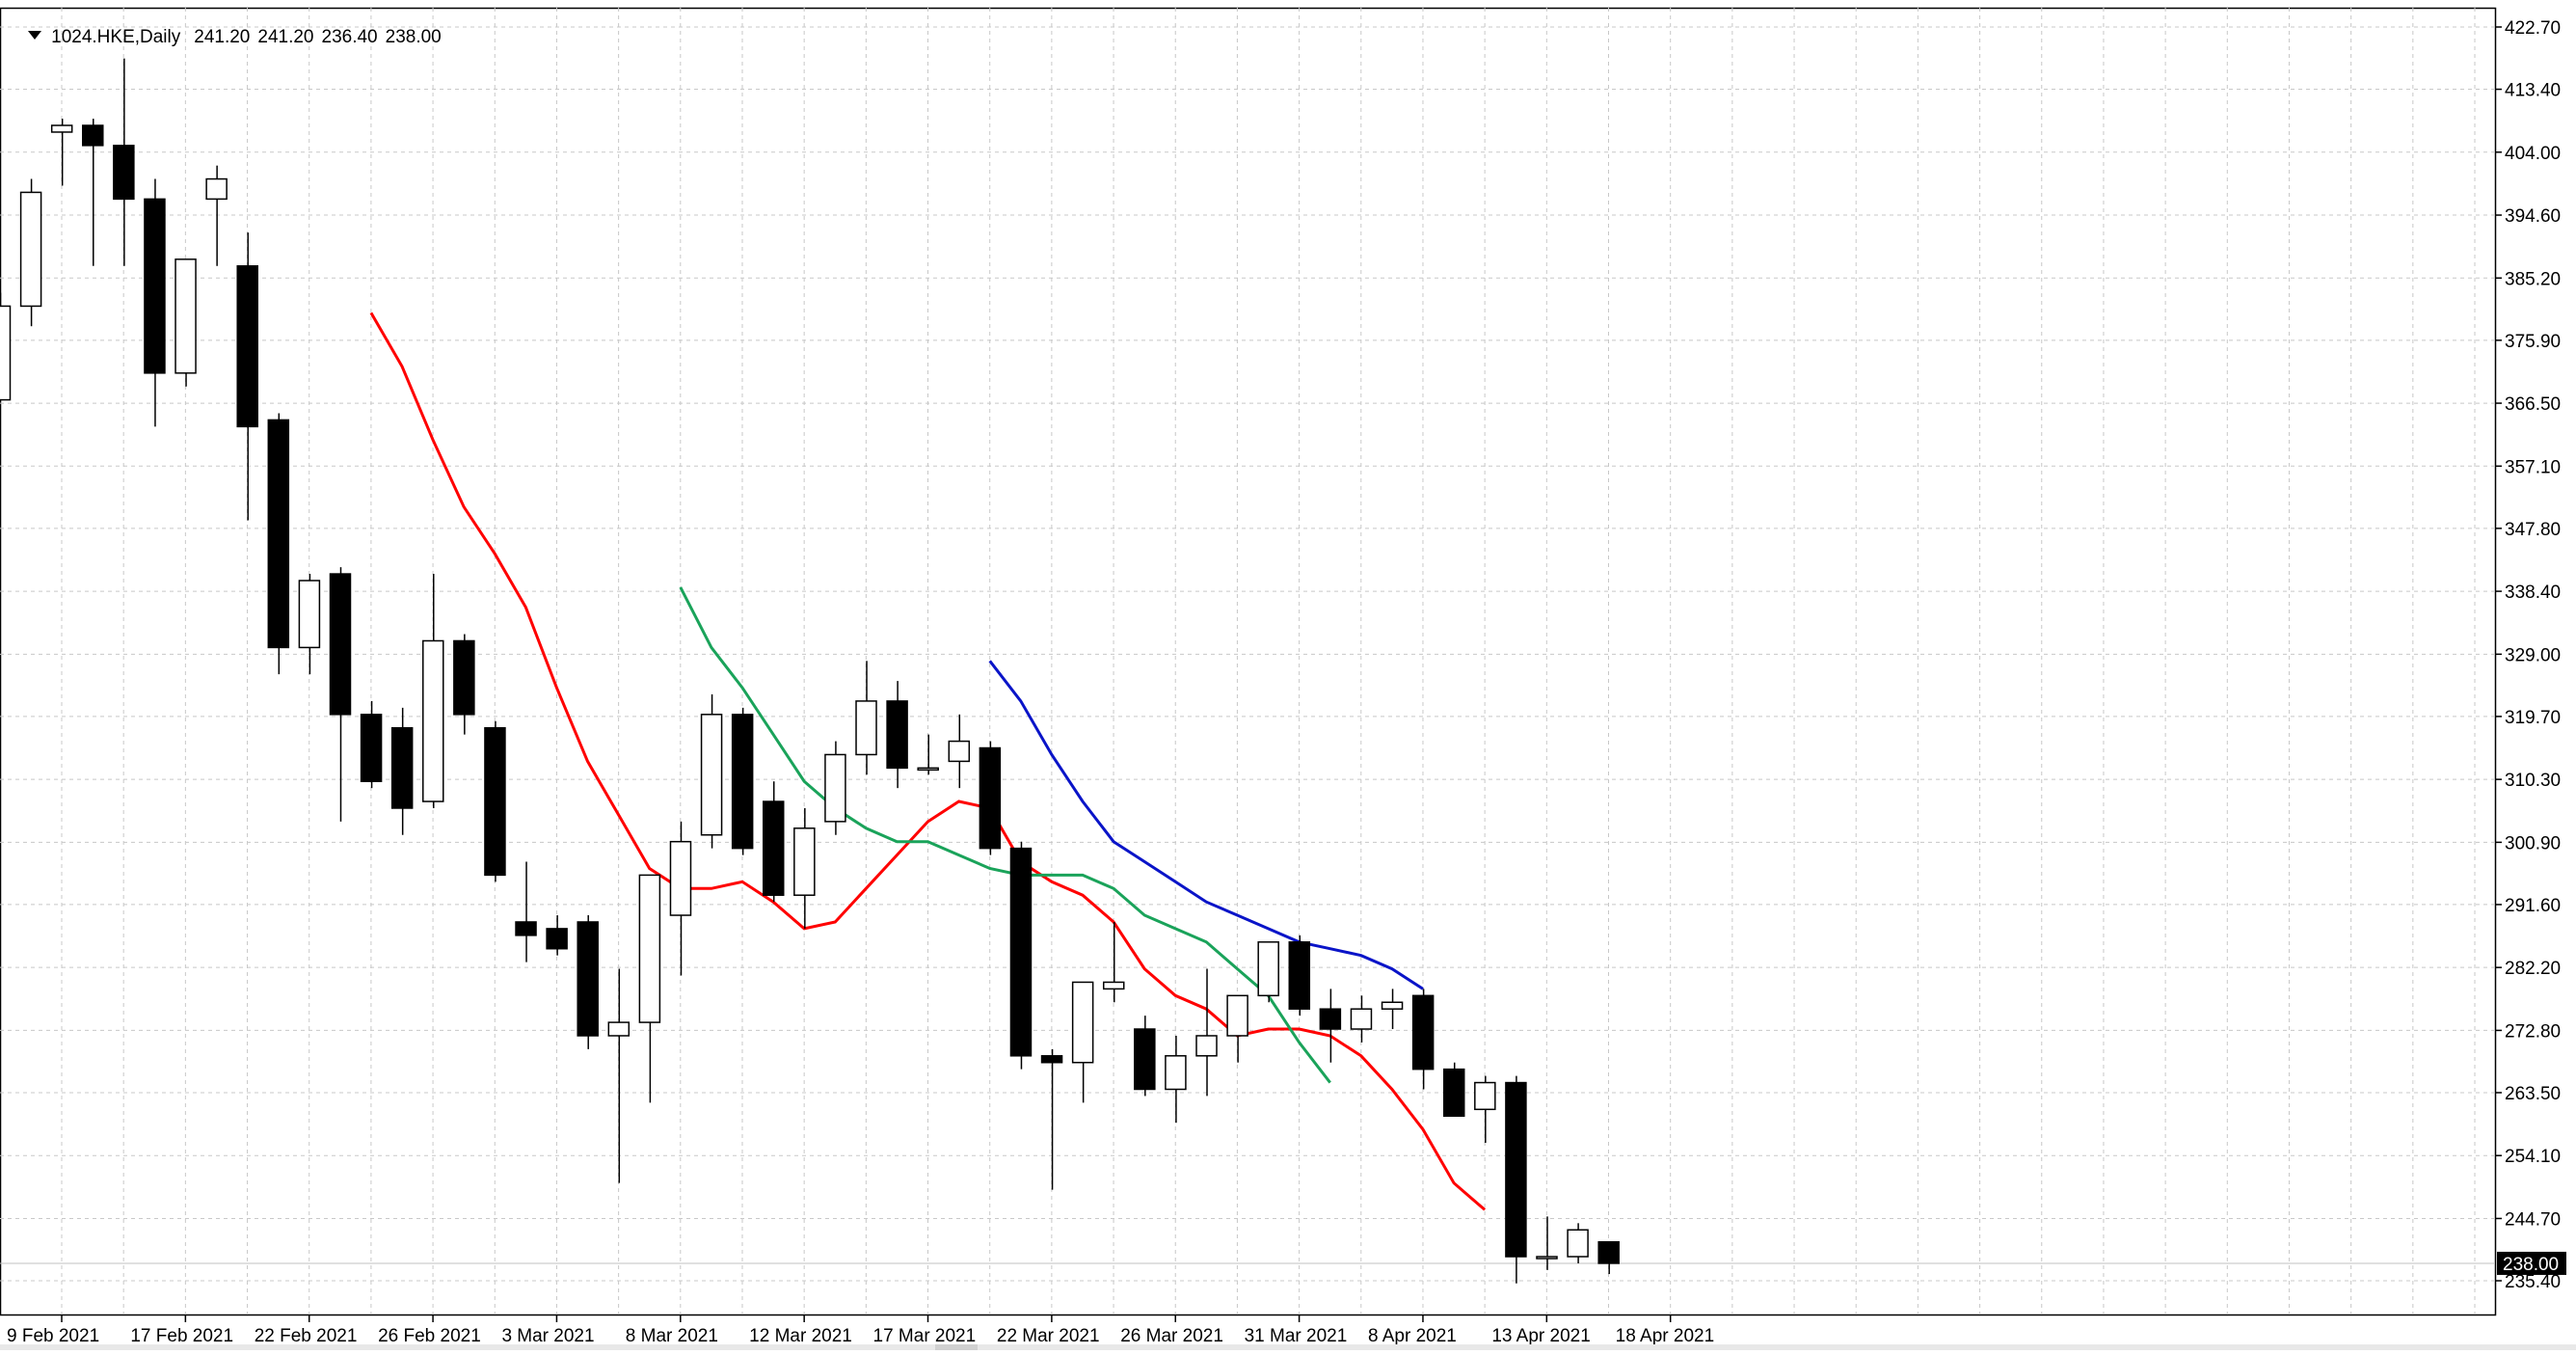 The width and height of the screenshot is (2576, 1355). I want to click on y-tick-label: 300.90, so click(2533, 843).